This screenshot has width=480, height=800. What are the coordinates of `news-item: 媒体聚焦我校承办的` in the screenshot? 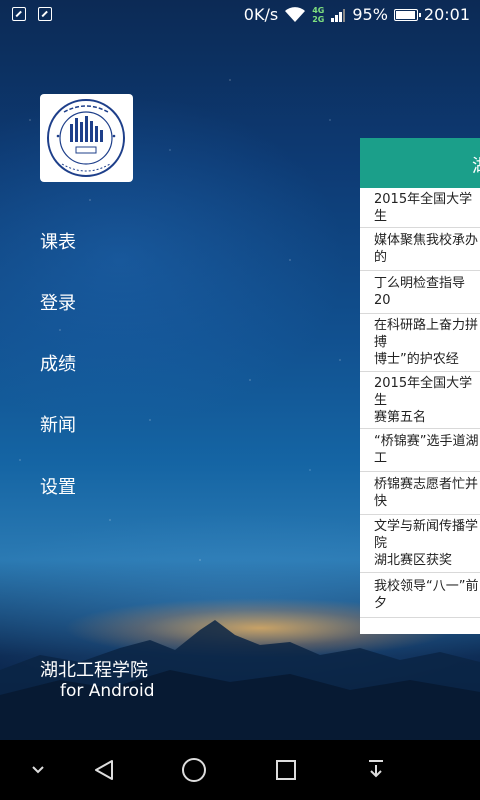 It's located at (420, 249).